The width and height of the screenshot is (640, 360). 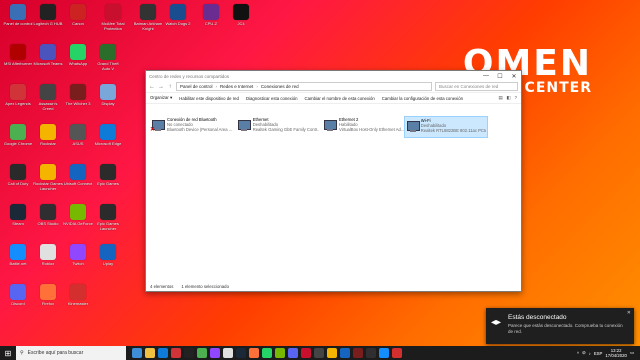 I want to click on desktop-icon: ASUS, so click(x=78, y=135).